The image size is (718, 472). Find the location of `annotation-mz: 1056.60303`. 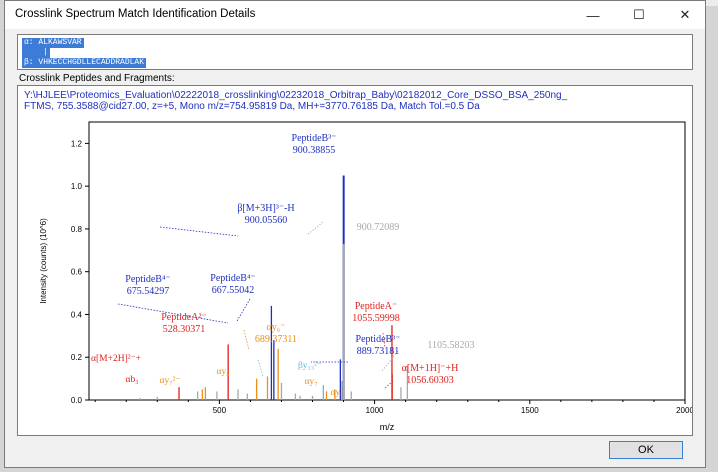

annotation-mz: 1056.60303 is located at coordinates (430, 380).